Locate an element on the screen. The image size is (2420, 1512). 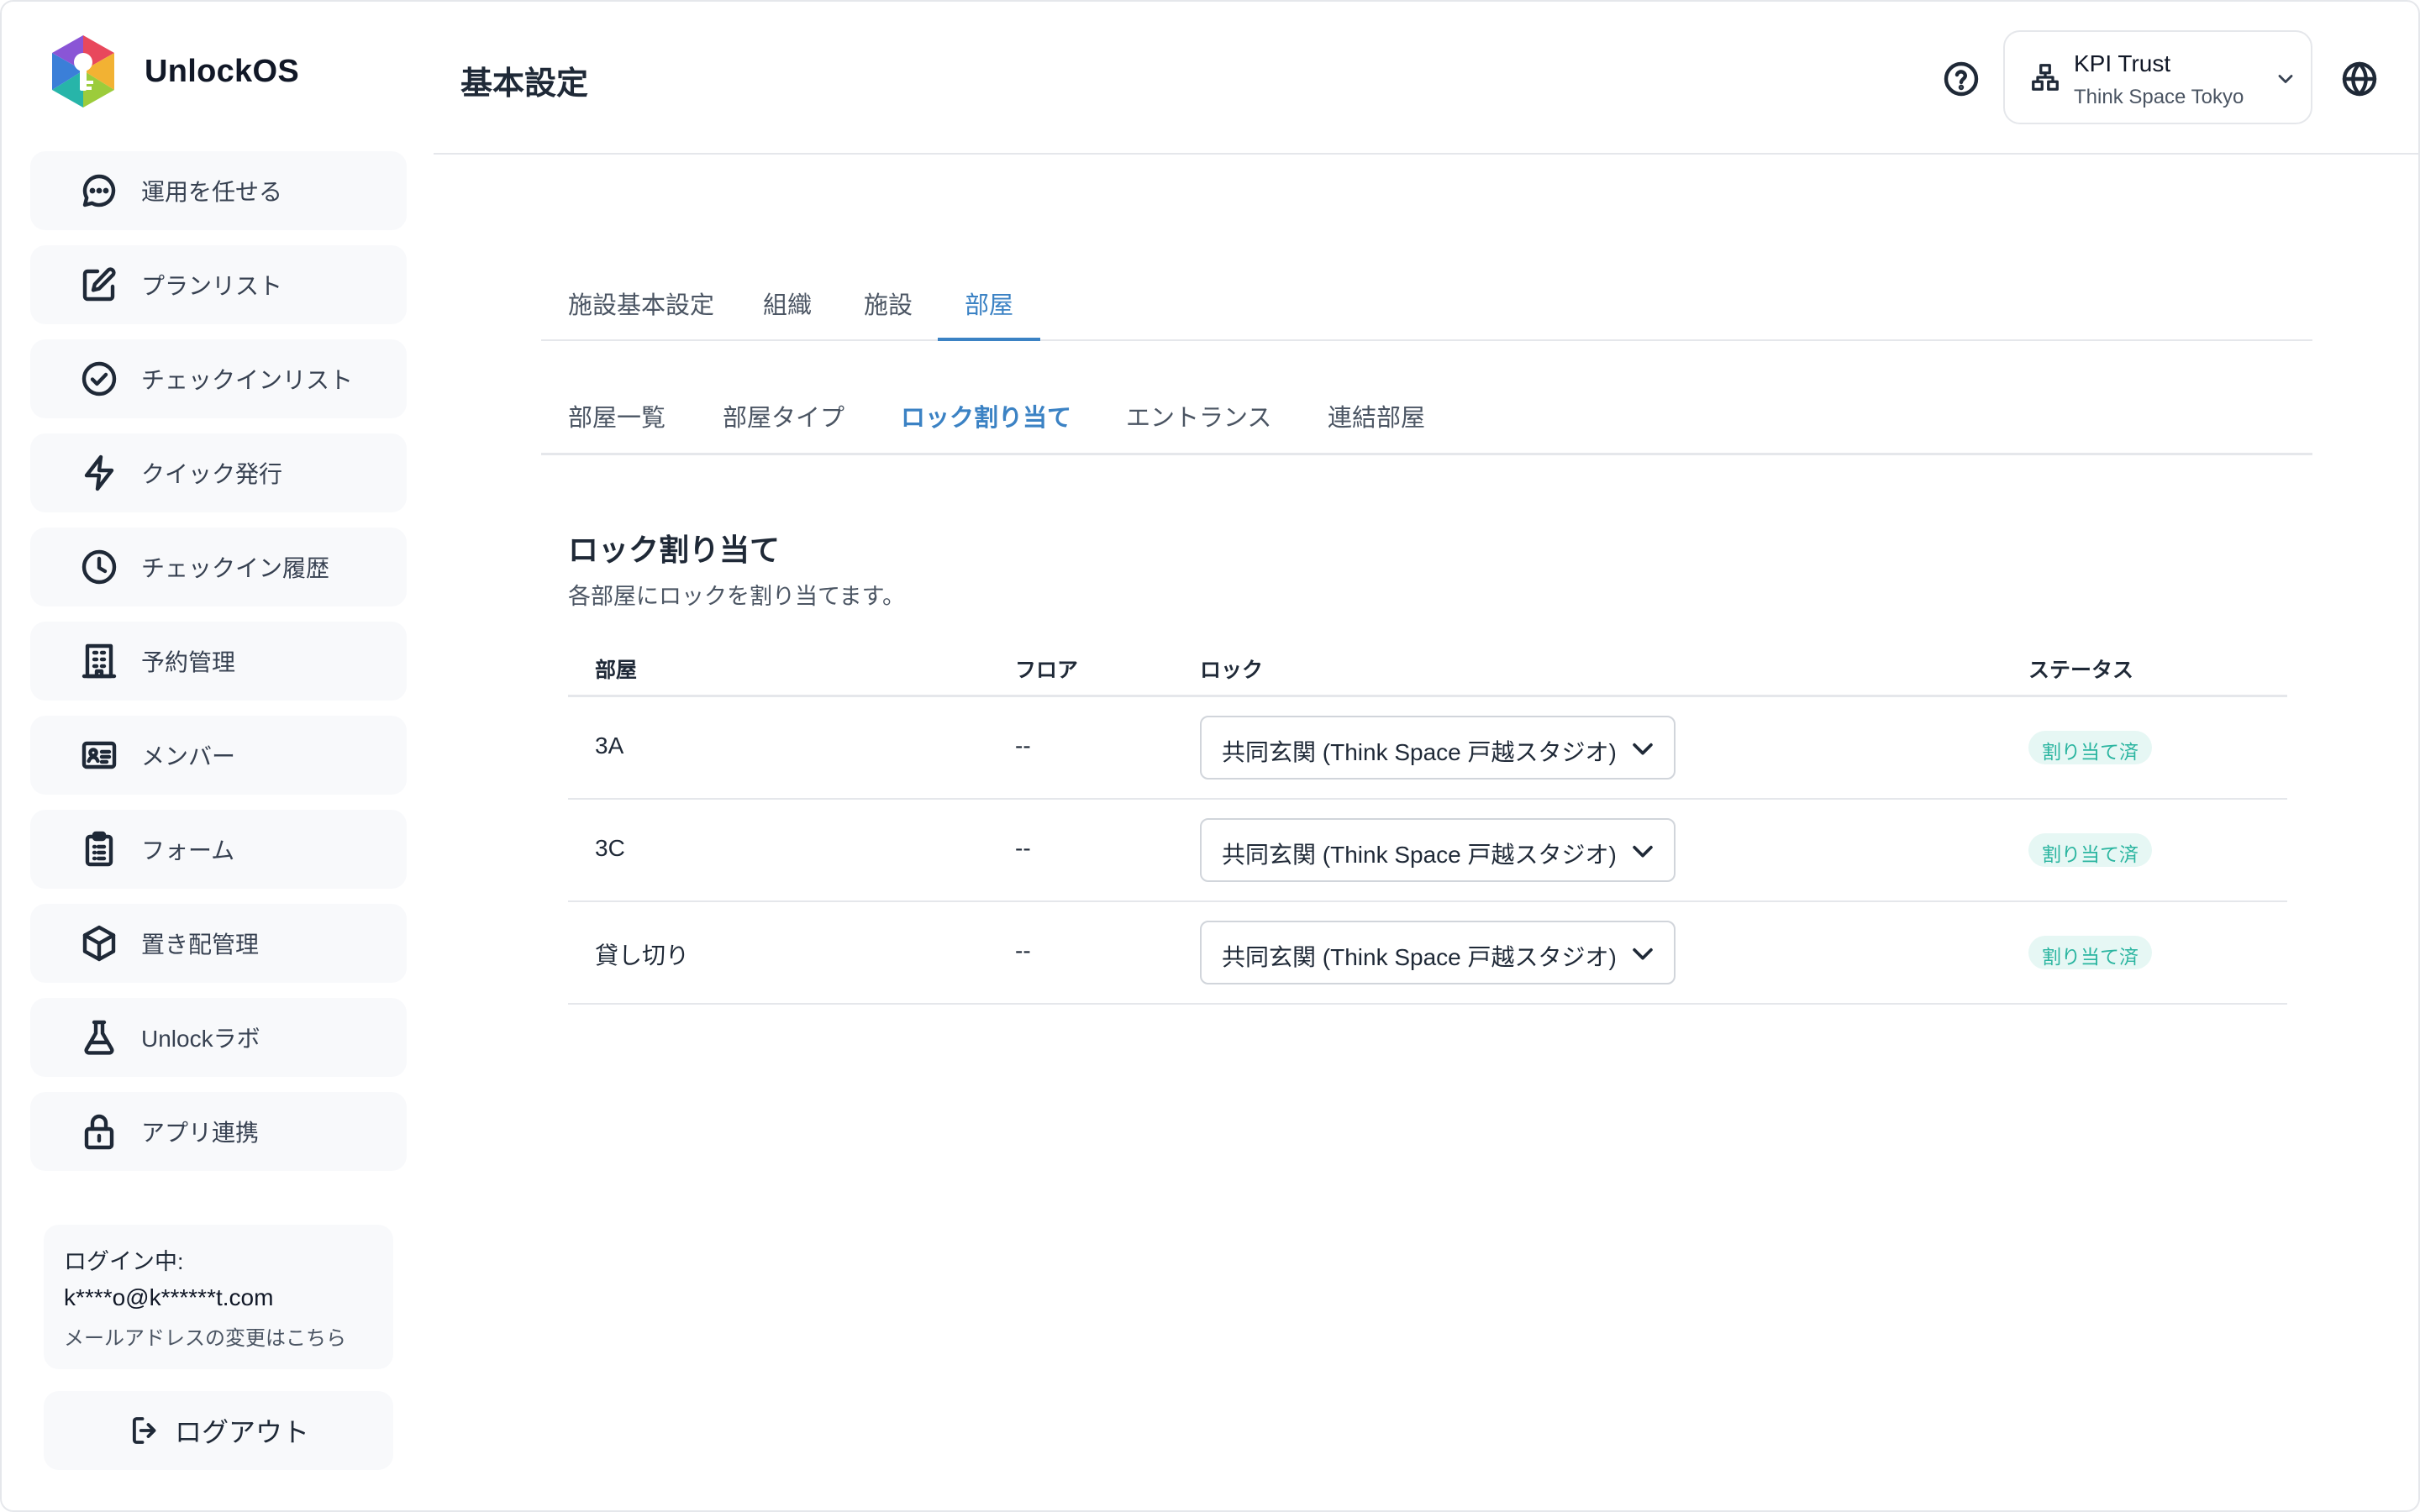
sidebar-item-label: チェックイン履歴 is located at coordinates (235, 568).